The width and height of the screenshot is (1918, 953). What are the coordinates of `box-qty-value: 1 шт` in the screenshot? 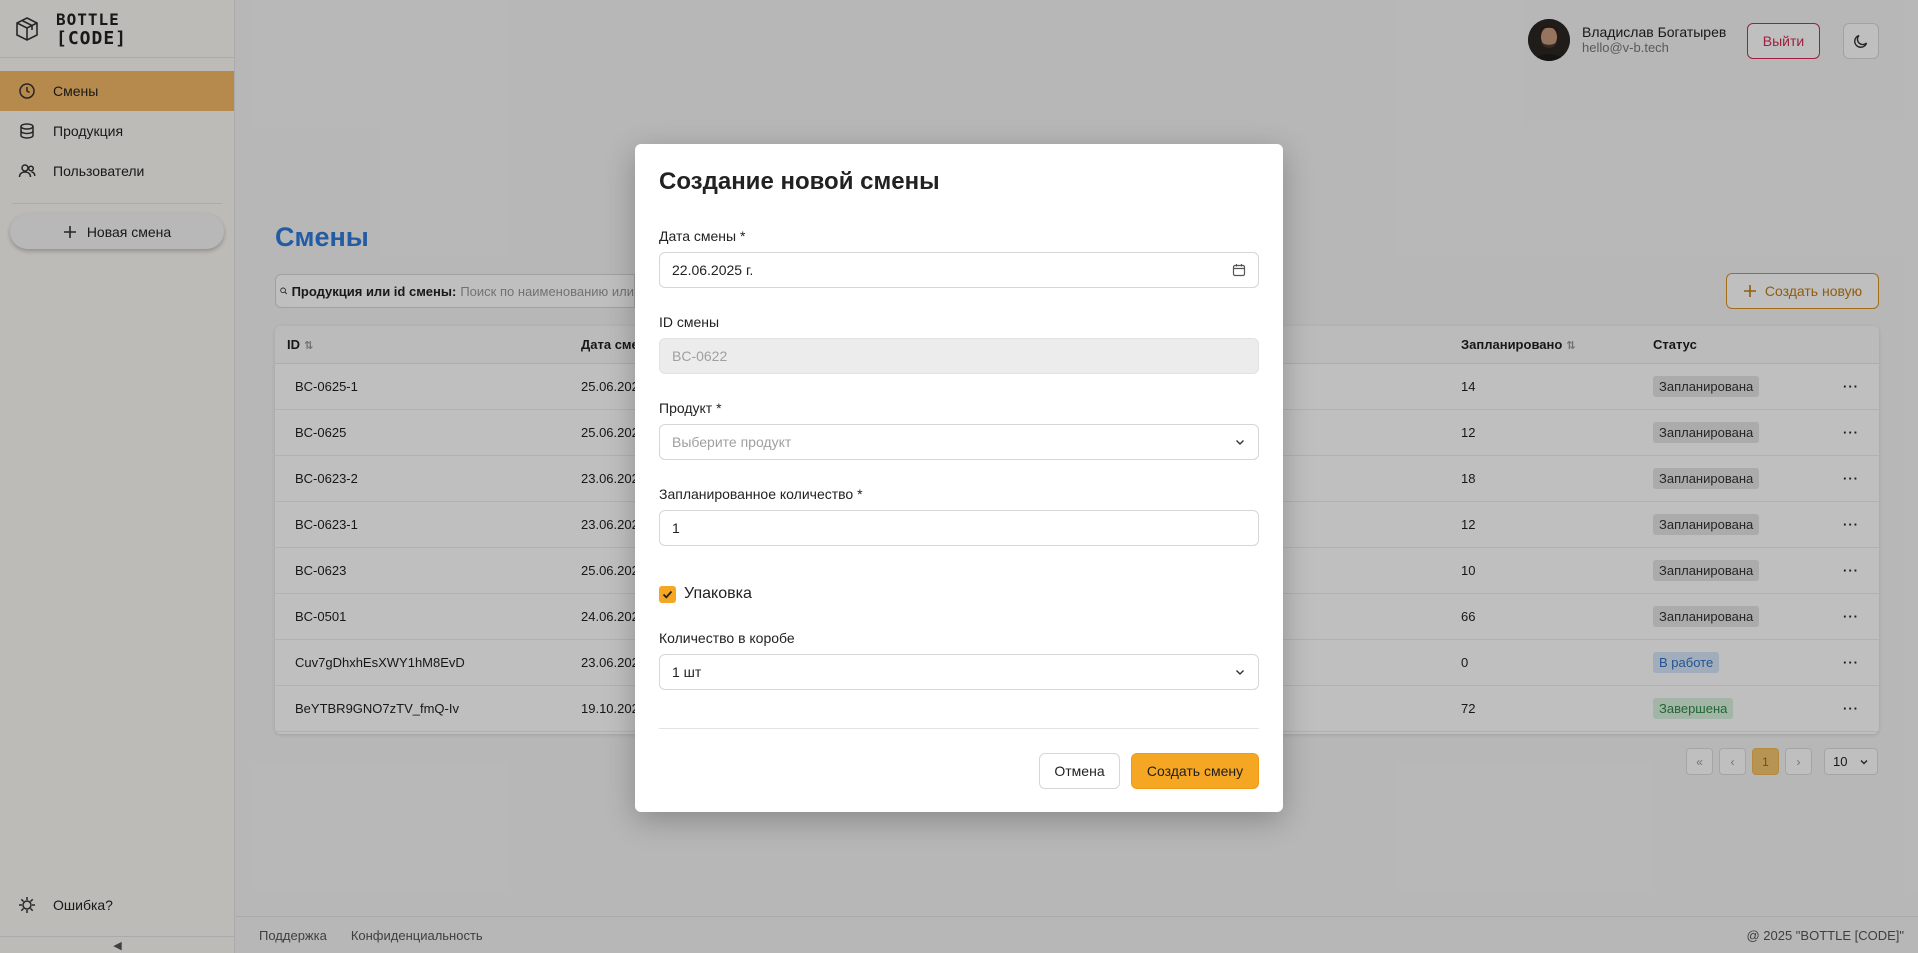 It's located at (687, 672).